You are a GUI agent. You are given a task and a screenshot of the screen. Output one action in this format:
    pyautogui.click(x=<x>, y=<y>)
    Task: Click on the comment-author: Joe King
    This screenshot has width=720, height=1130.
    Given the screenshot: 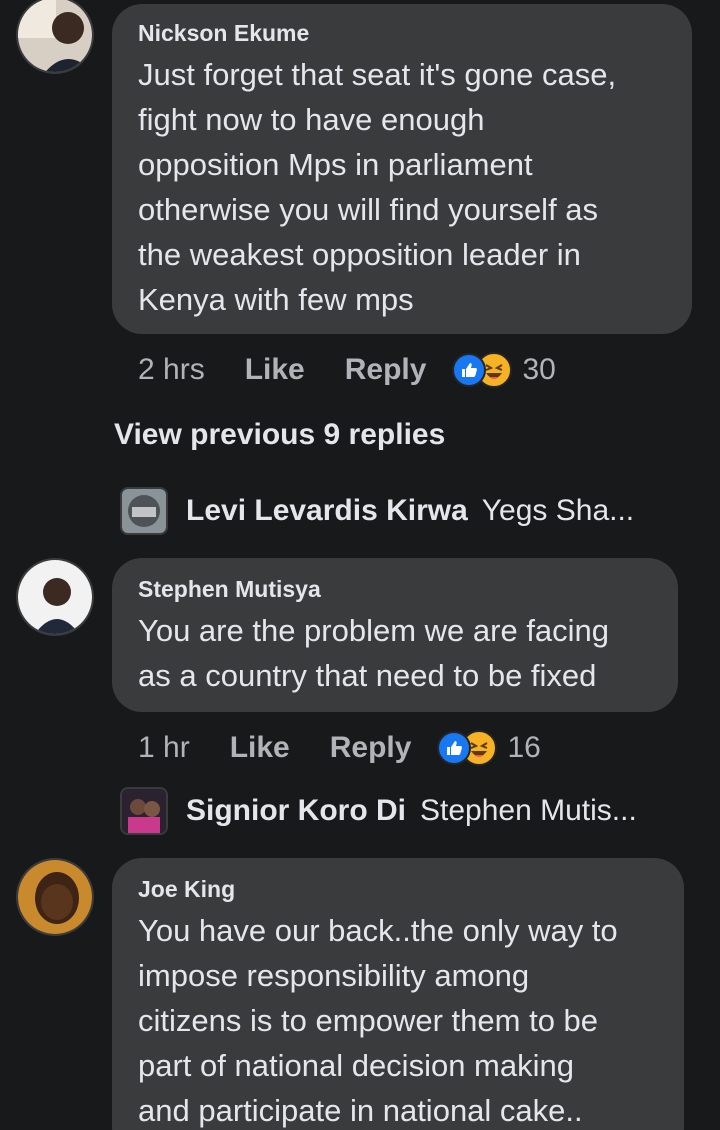 What is the action you would take?
    pyautogui.click(x=398, y=889)
    